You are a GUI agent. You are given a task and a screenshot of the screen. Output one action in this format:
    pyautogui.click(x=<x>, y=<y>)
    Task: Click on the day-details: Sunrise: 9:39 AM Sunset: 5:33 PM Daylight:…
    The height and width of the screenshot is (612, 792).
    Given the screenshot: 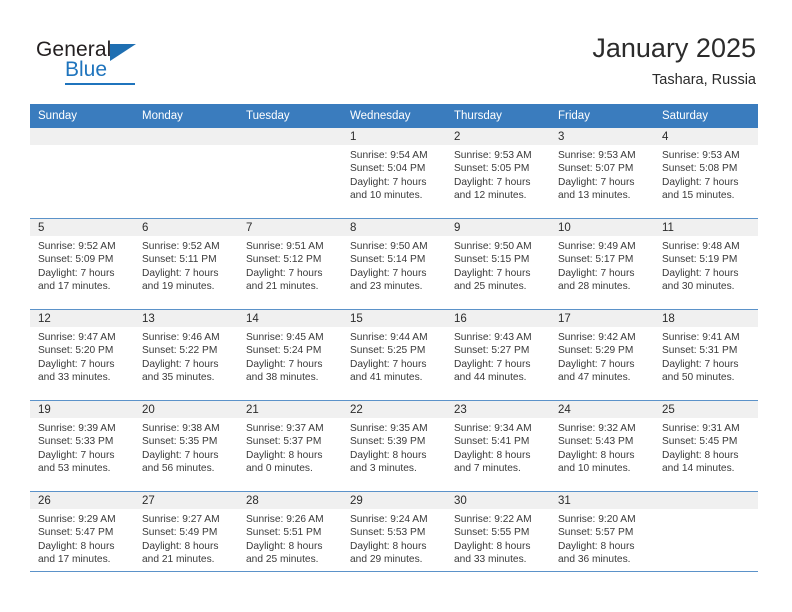 What is the action you would take?
    pyautogui.click(x=82, y=447)
    